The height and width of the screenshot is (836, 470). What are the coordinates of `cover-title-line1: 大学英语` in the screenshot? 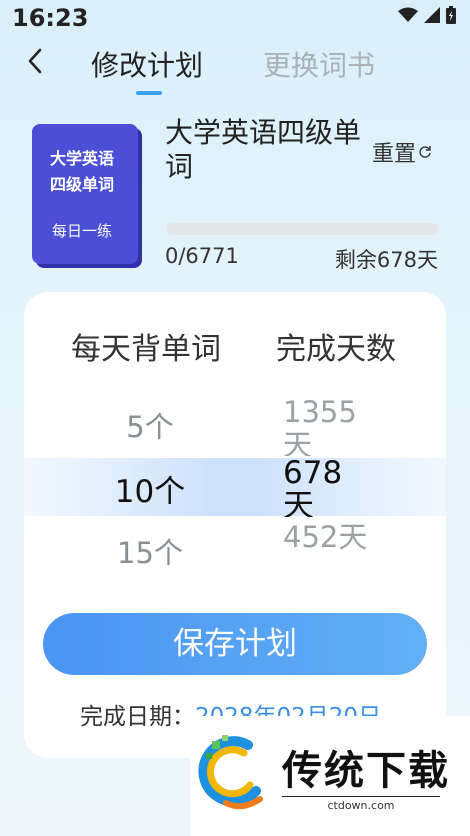 It's located at (81, 158).